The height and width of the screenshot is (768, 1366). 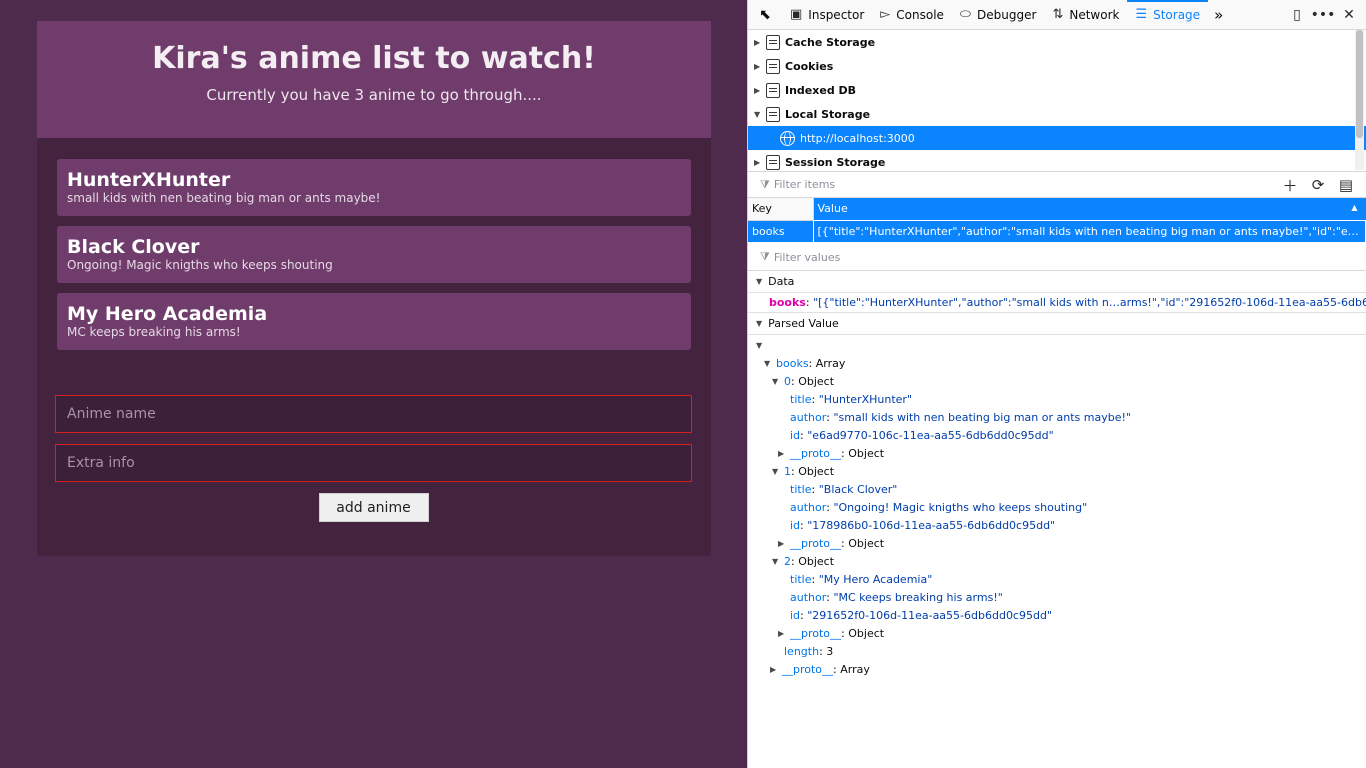 I want to click on more-options-icon: •••, so click(x=1323, y=15).